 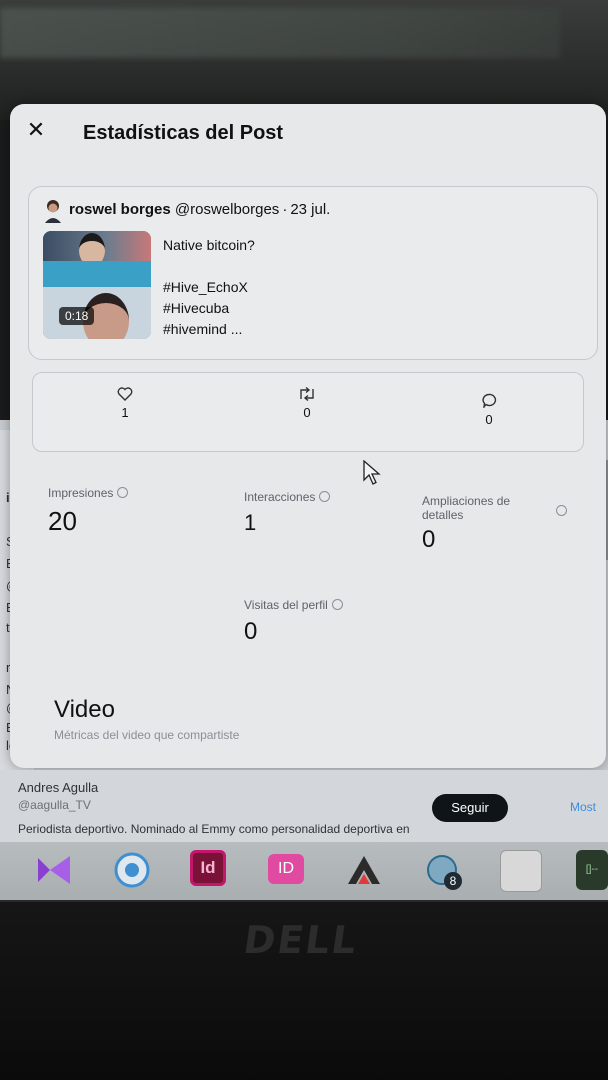 I want to click on reply-icon, so click(x=489, y=400).